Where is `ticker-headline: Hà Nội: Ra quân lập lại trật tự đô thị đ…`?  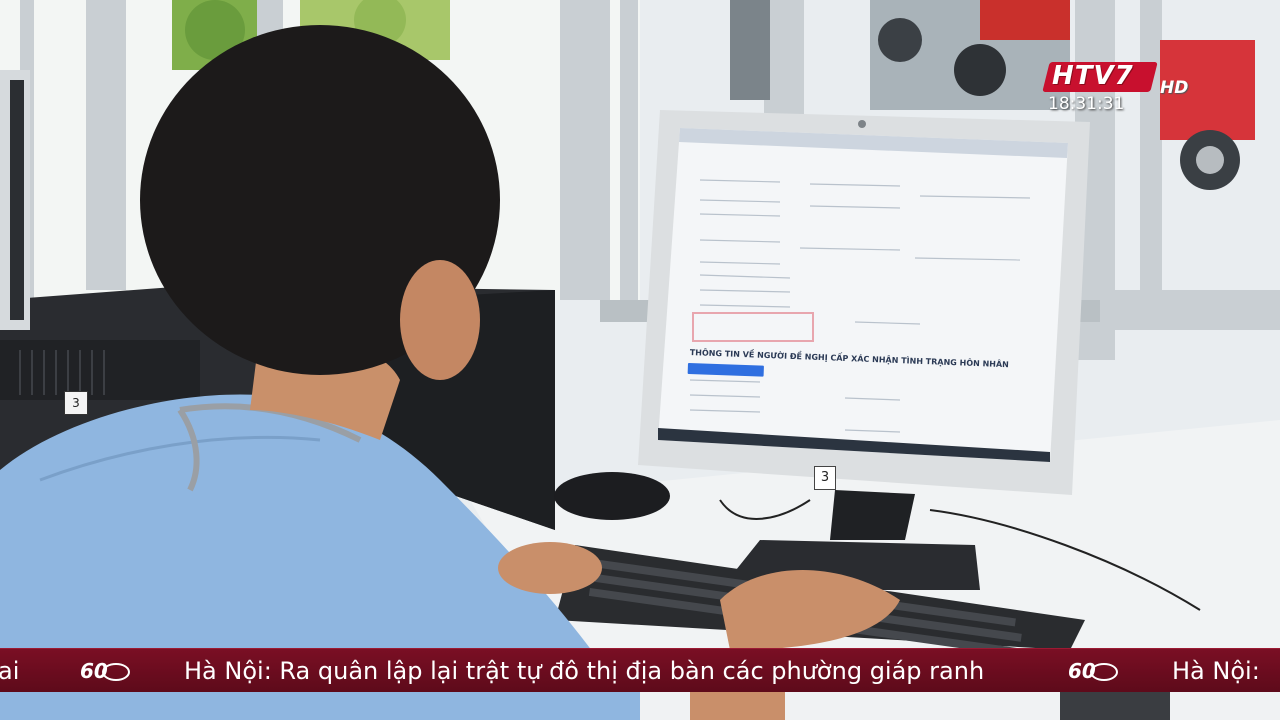
ticker-headline: Hà Nội: Ra quân lập lại trật tự đô thị đ… is located at coordinates (584, 671).